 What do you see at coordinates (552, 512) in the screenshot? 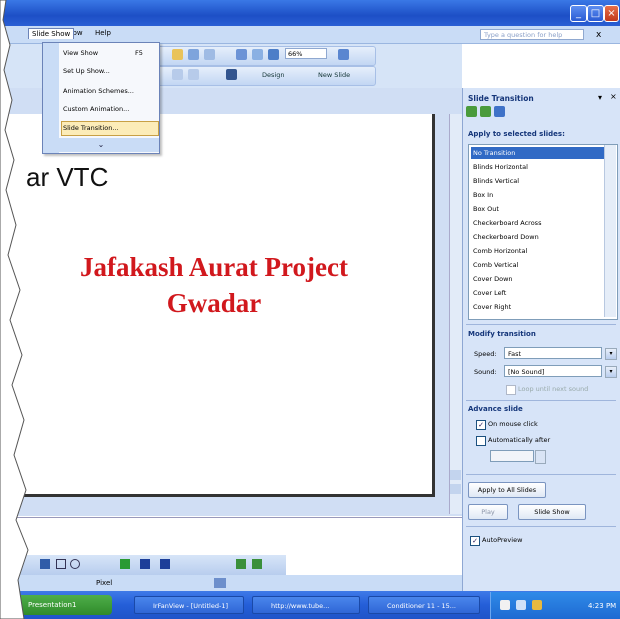
I see `slide-show-button: Slide Show` at bounding box center [552, 512].